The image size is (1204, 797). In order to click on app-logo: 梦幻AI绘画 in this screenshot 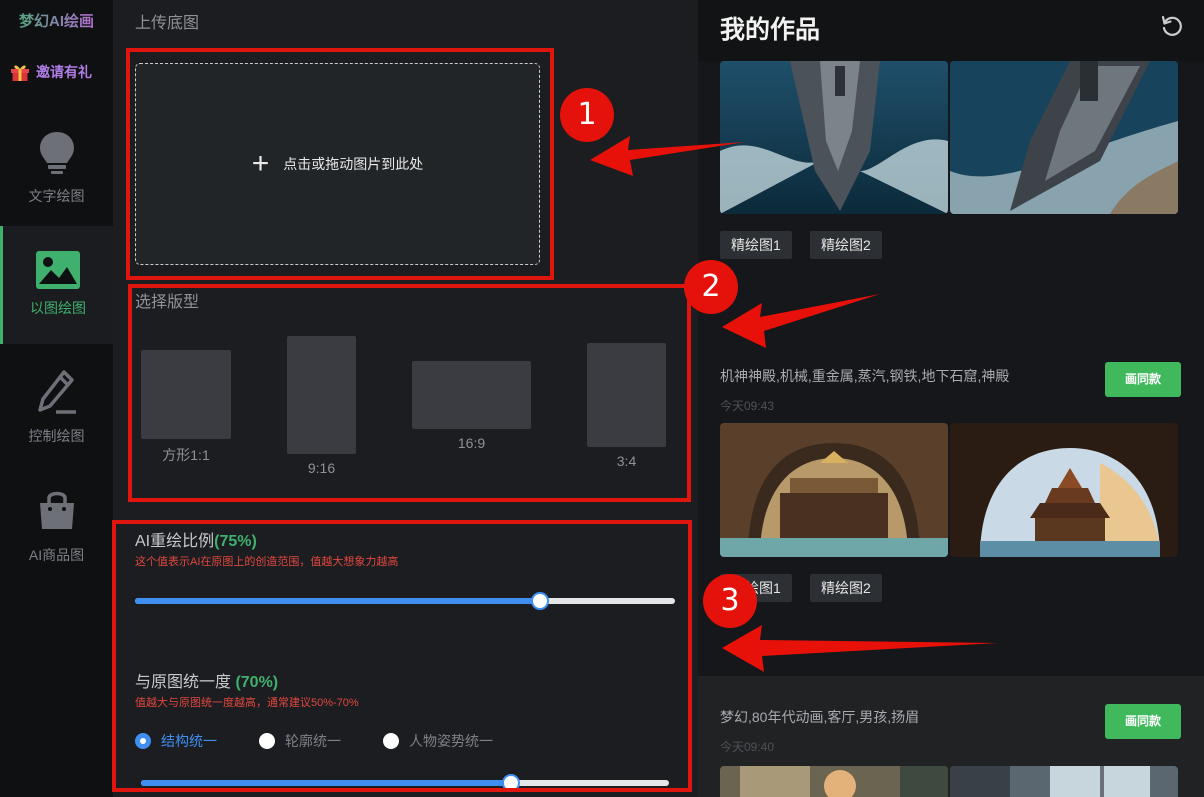, I will do `click(56, 20)`.